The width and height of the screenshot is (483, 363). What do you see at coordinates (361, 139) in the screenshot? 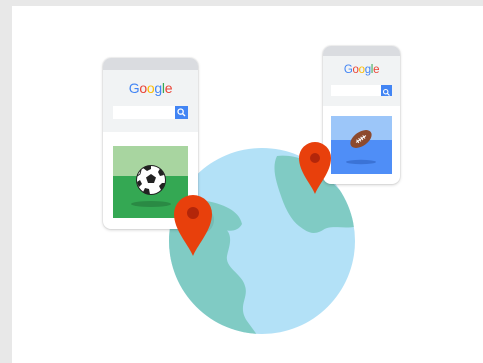
I see `american-football-icon` at bounding box center [361, 139].